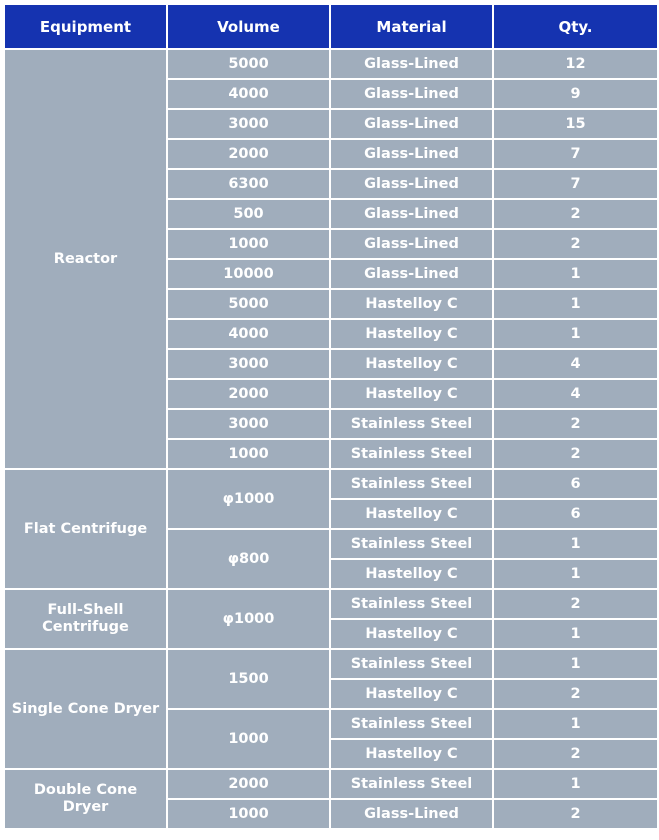 The width and height of the screenshot is (659, 840). Describe the element at coordinates (85, 259) in the screenshot. I see `equipment-cell: Reactor` at that location.